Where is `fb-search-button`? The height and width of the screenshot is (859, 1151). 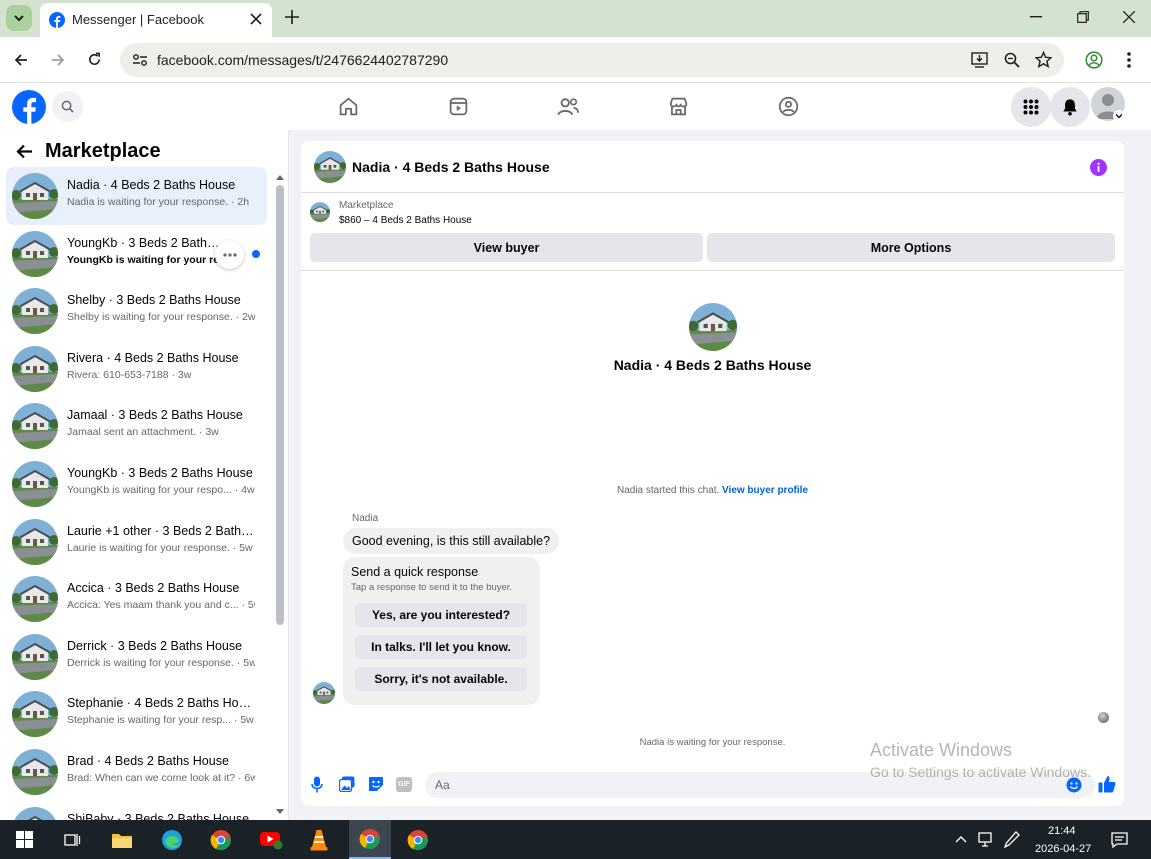
fb-search-button is located at coordinates (67, 106).